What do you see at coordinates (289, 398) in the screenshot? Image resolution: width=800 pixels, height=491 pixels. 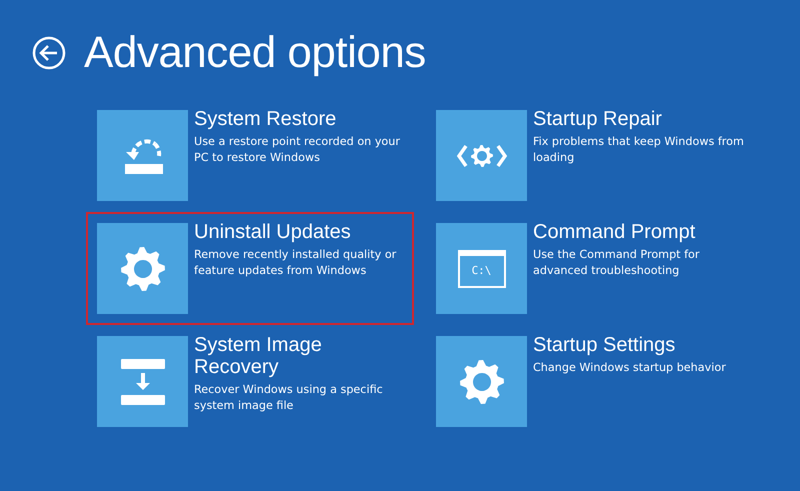 I see `option-description: Recover Windows using a specific system image file` at bounding box center [289, 398].